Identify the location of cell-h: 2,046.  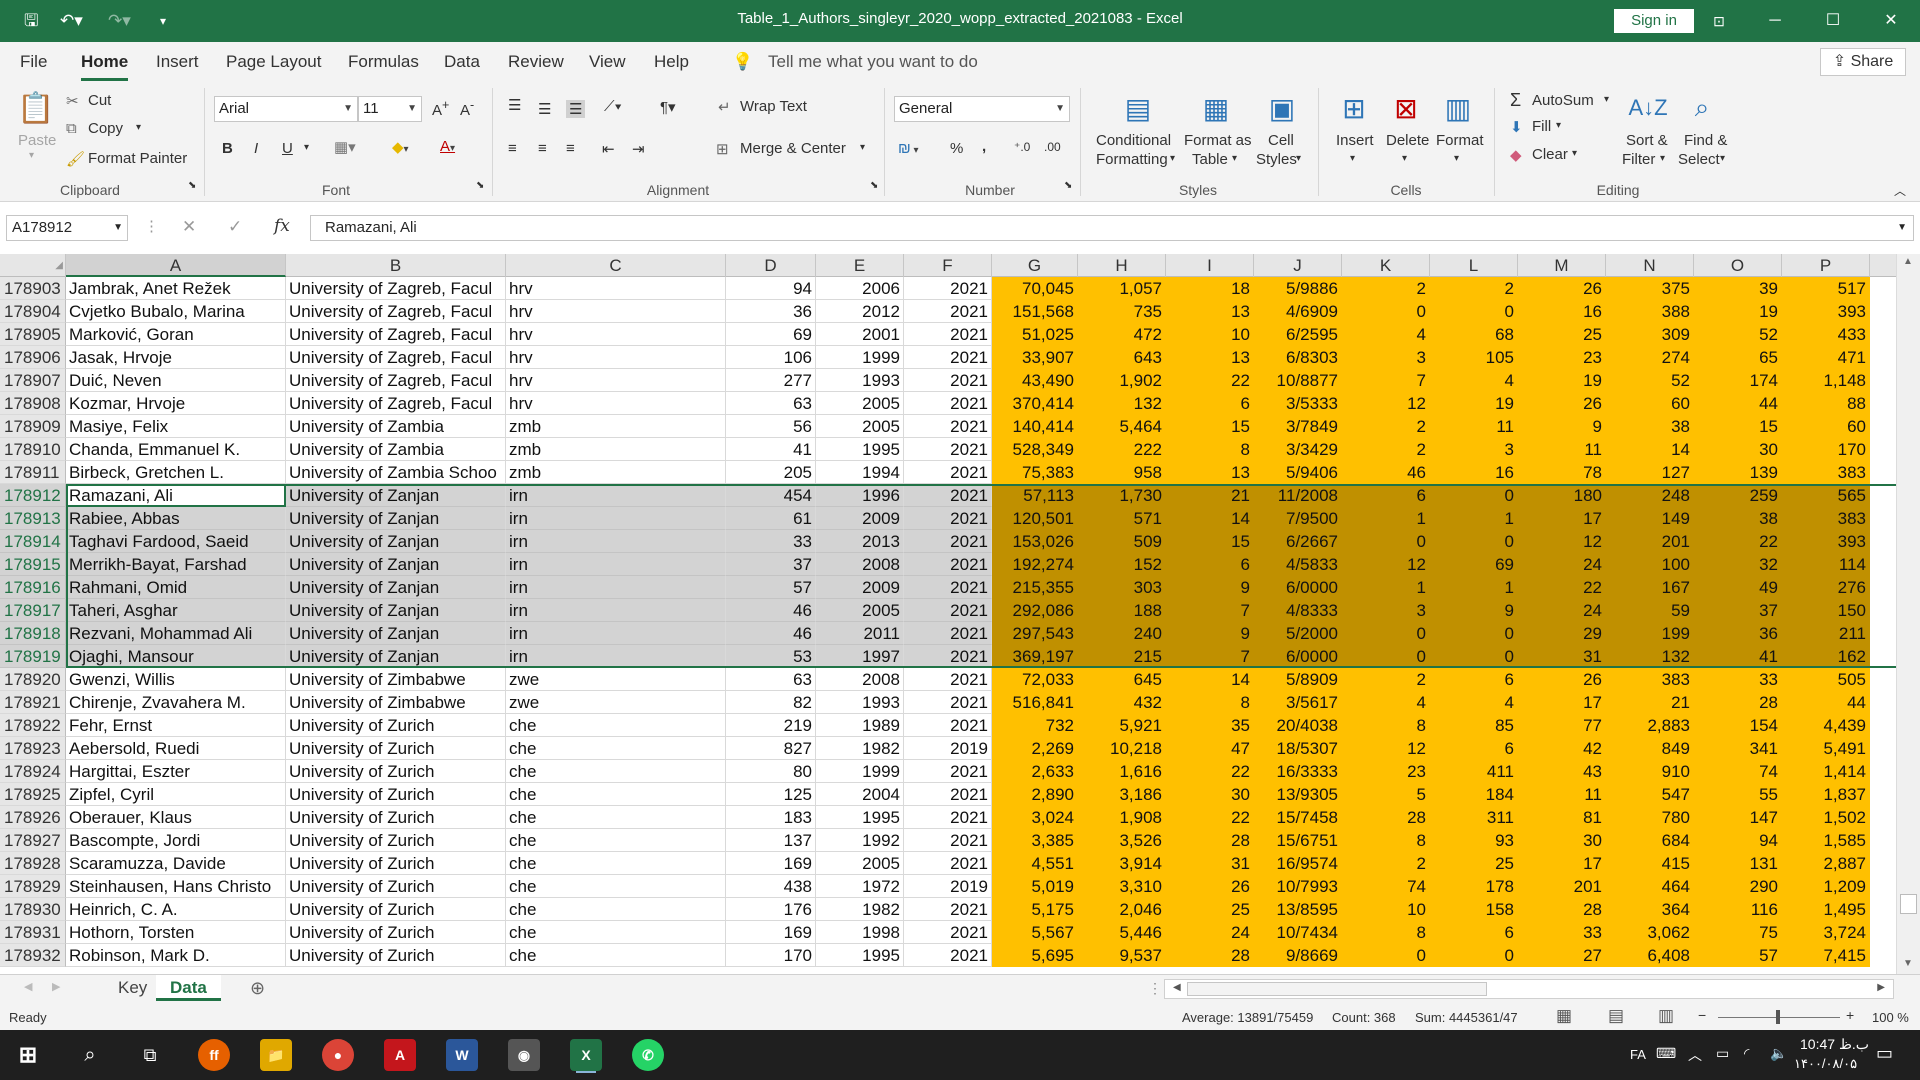
(1122, 909).